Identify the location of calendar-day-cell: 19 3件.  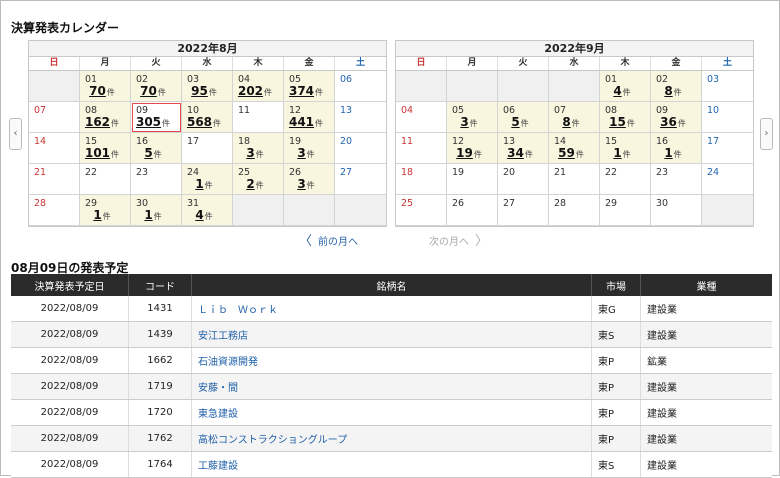
(309, 148).